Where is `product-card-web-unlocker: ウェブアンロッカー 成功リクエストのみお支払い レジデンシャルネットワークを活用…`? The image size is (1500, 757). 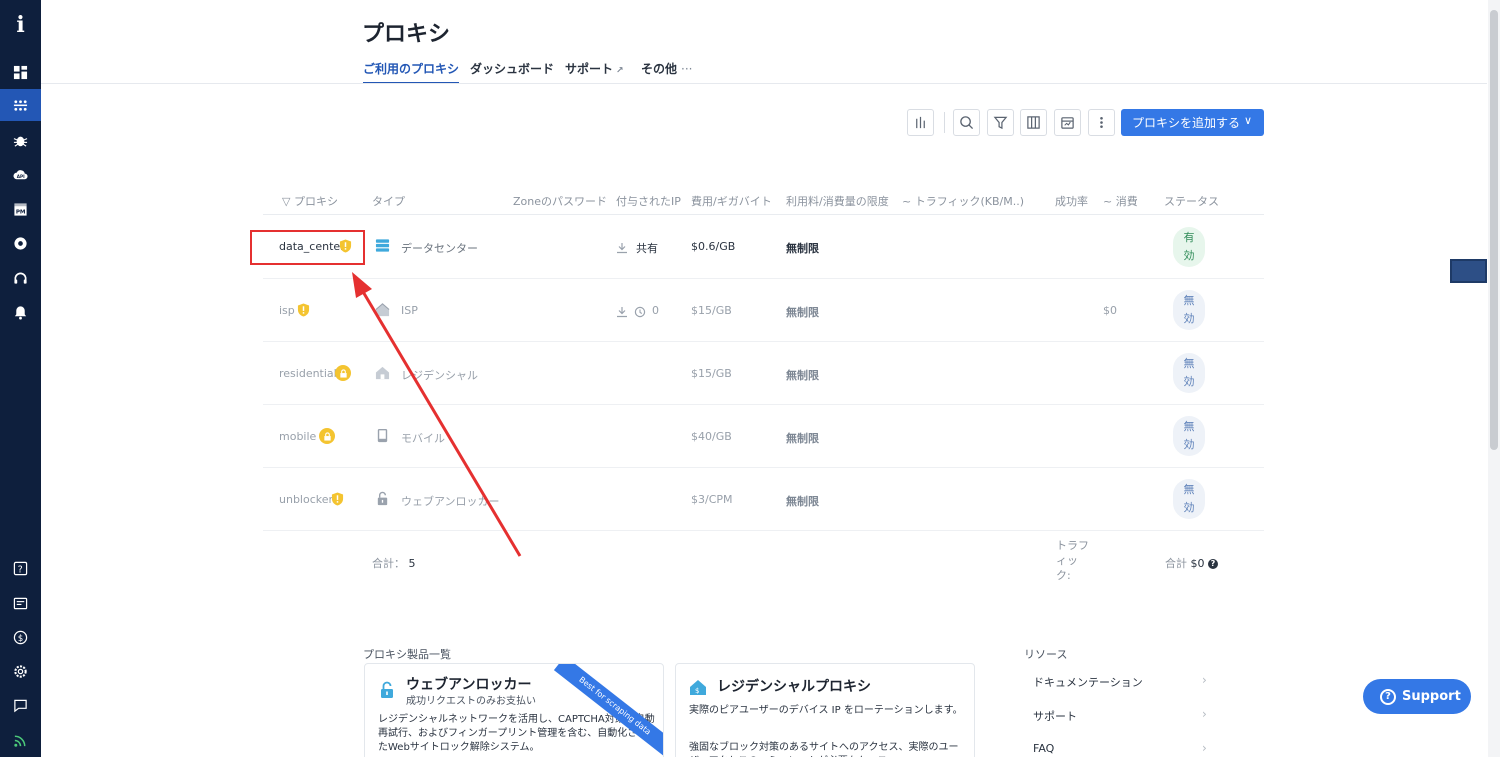
product-card-web-unlocker: ウェブアンロッカー 成功リクエストのみお支払い レジデンシャルネットワークを活用… is located at coordinates (514, 710).